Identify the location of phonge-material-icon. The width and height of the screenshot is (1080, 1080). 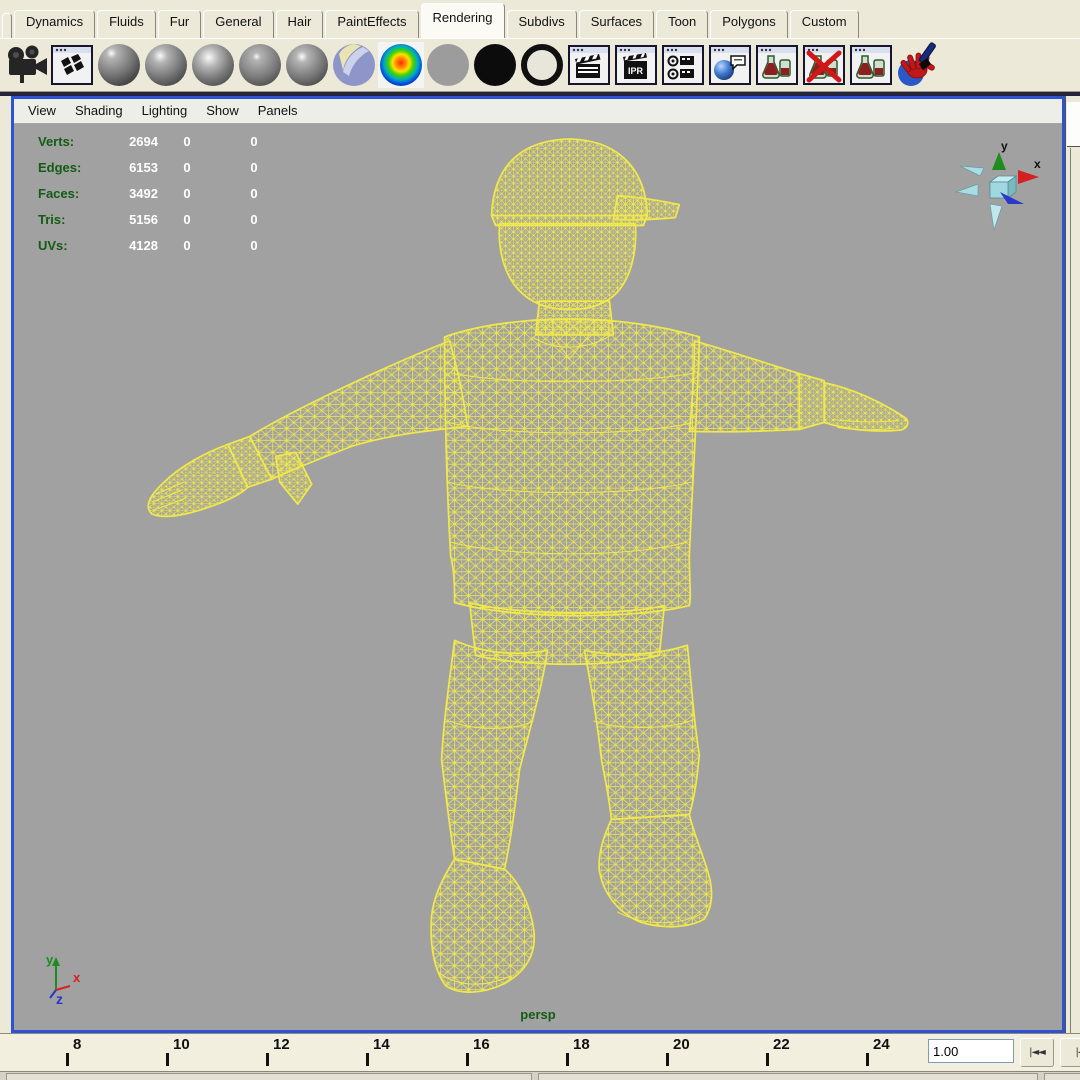
(307, 65).